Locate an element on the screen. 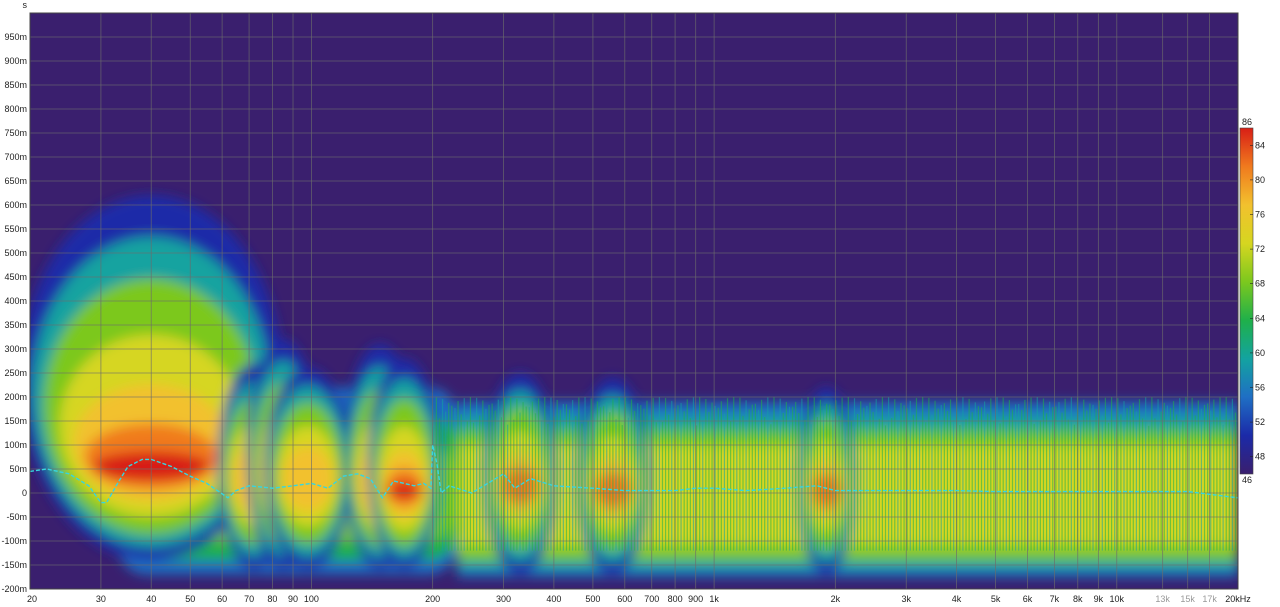  y-tick-label: 500m is located at coordinates (15, 253).